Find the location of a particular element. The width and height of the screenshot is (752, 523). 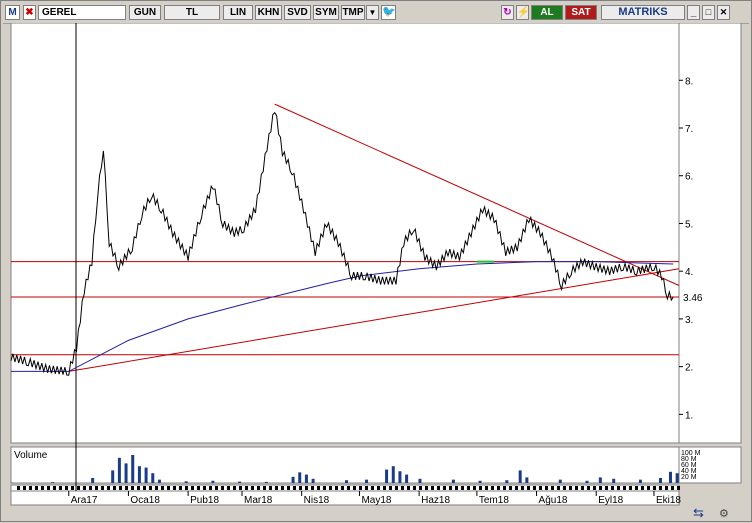

date-strip is located at coordinates (345, 488).